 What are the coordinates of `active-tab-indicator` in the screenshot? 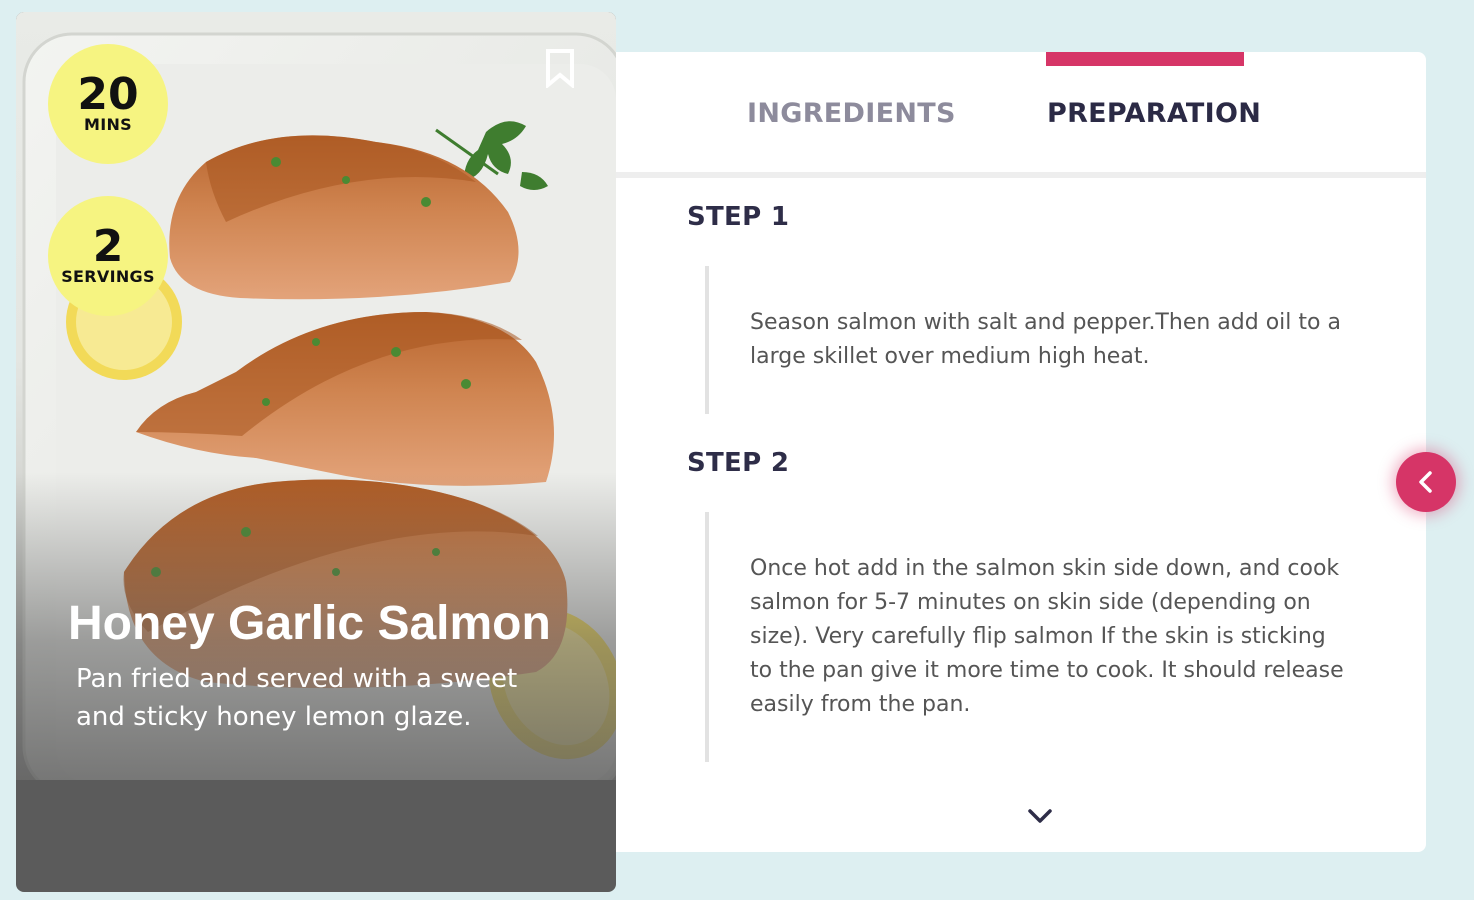 It's located at (1145, 59).